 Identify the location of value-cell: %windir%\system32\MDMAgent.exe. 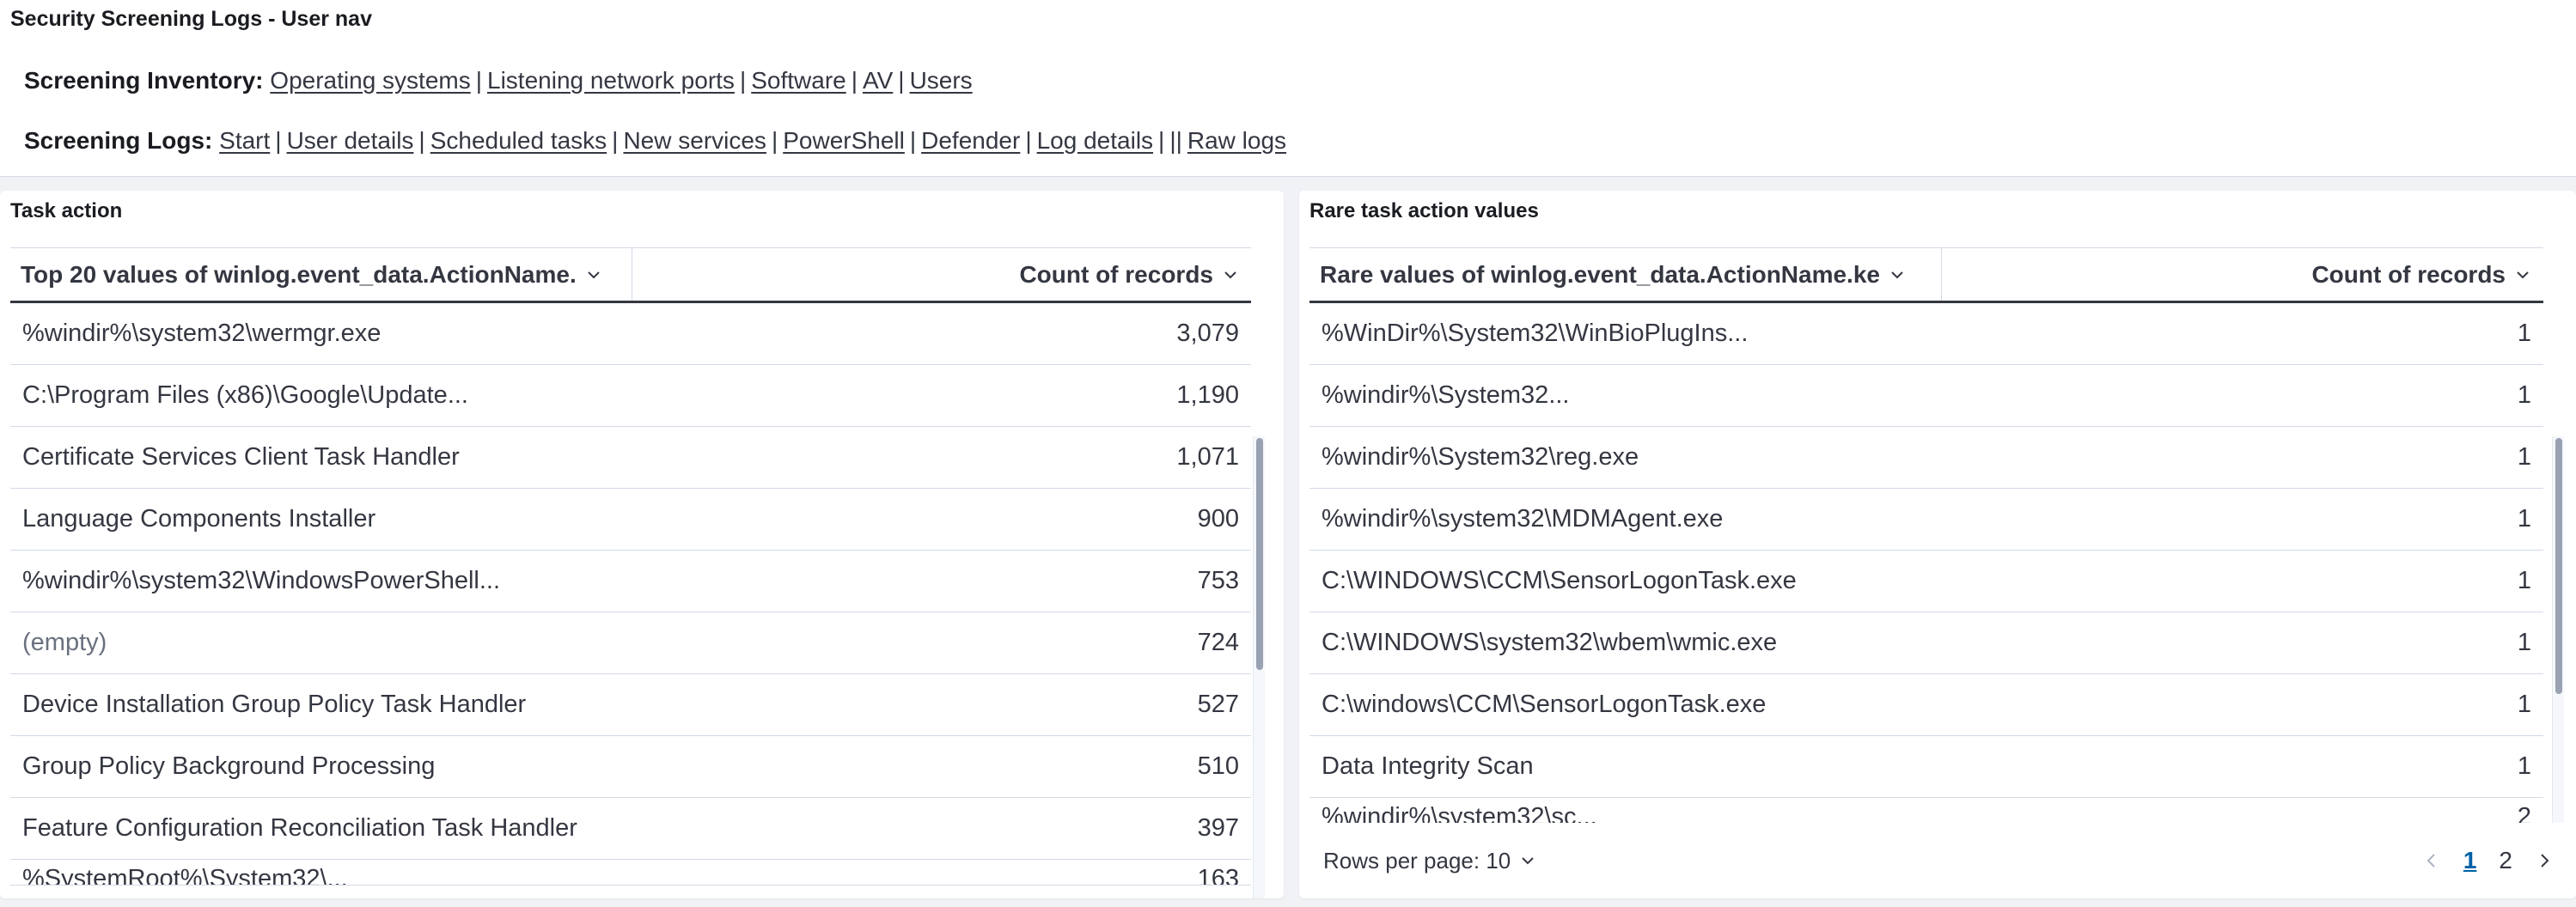
(1625, 520).